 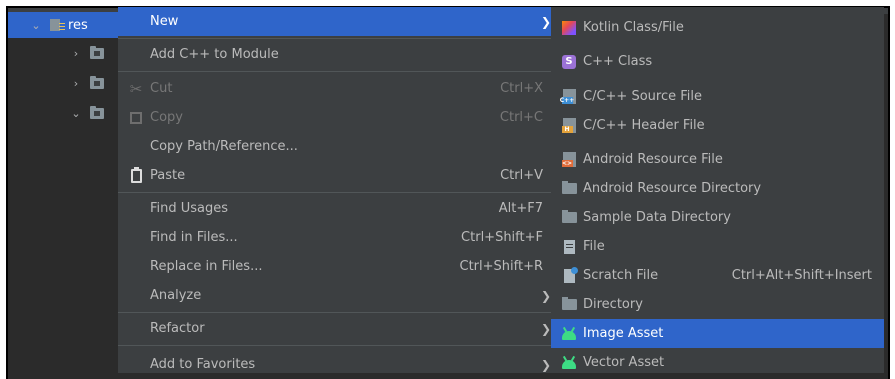 What do you see at coordinates (613, 304) in the screenshot?
I see `submenu-item-label: Directory` at bounding box center [613, 304].